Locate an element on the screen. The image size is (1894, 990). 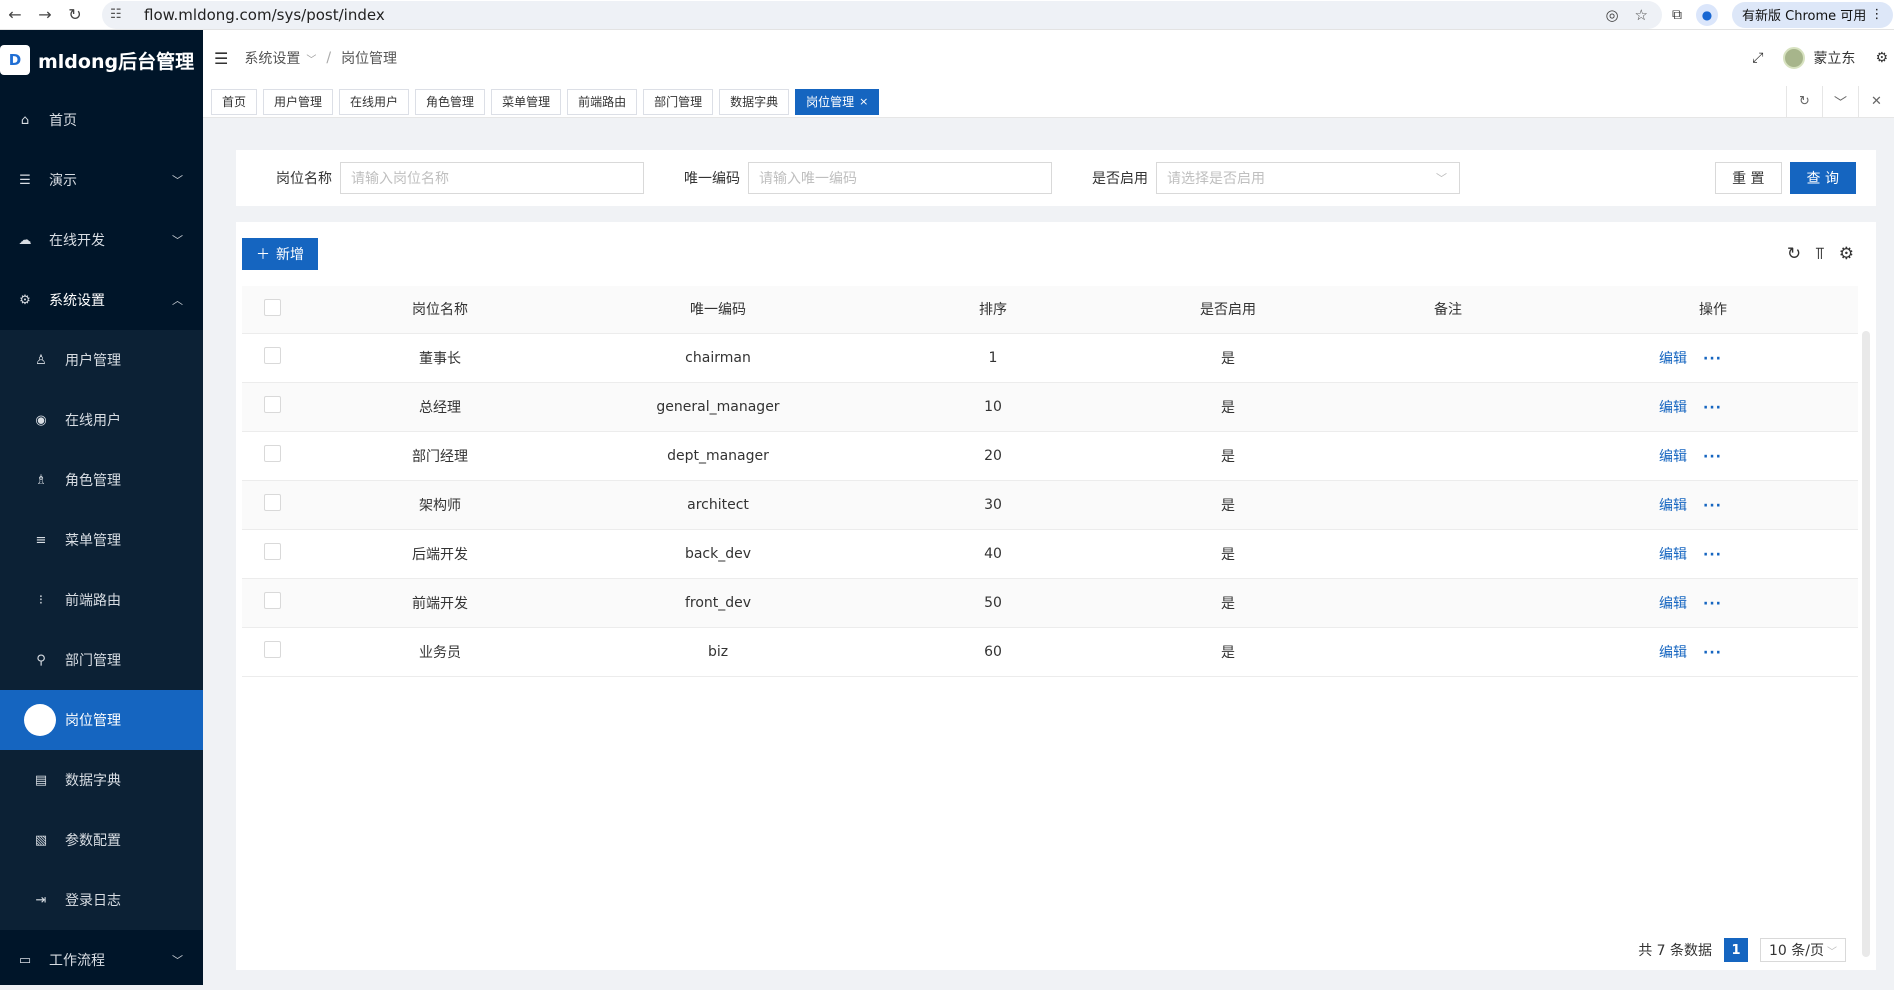
breadcrumb-parent: 系统设置 is located at coordinates (272, 58).